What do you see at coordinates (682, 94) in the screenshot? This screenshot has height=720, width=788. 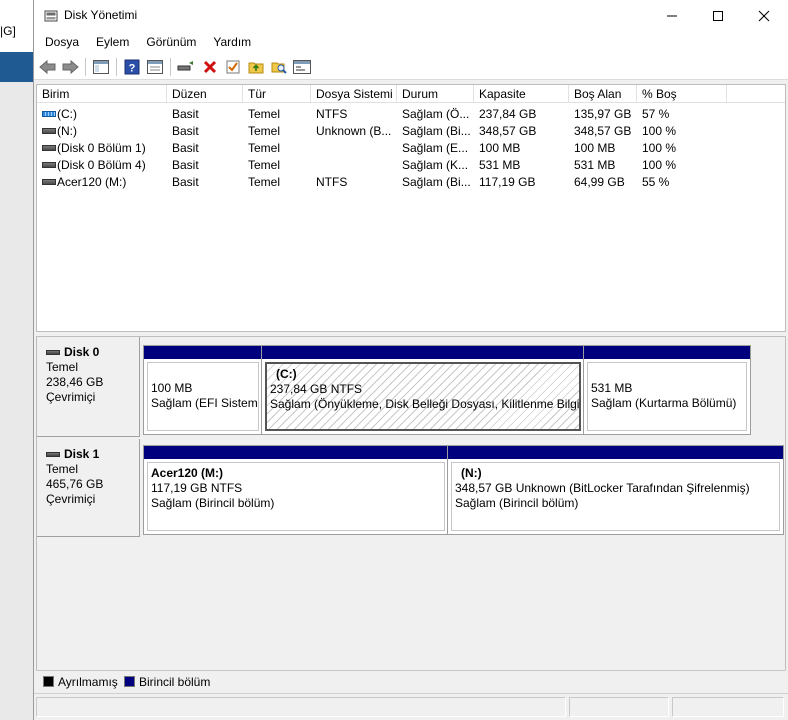 I see `column-header-yuzde-bos: % Boş` at bounding box center [682, 94].